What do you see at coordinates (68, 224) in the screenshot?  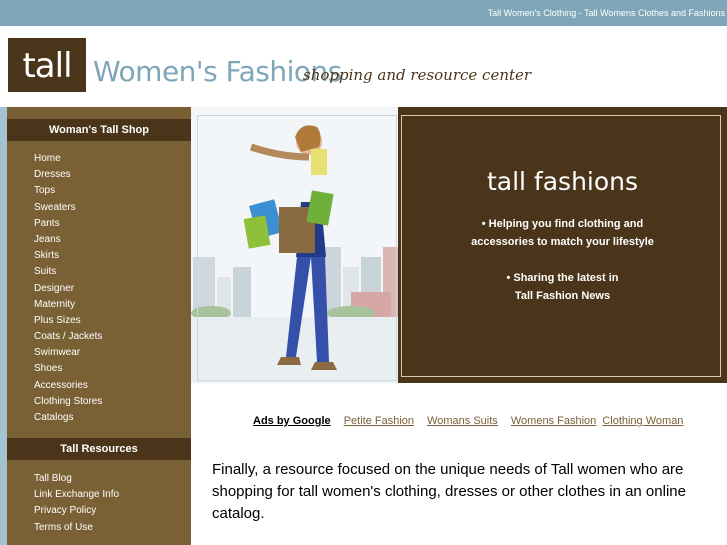 I see `sidebar-item-pants: Pants` at bounding box center [68, 224].